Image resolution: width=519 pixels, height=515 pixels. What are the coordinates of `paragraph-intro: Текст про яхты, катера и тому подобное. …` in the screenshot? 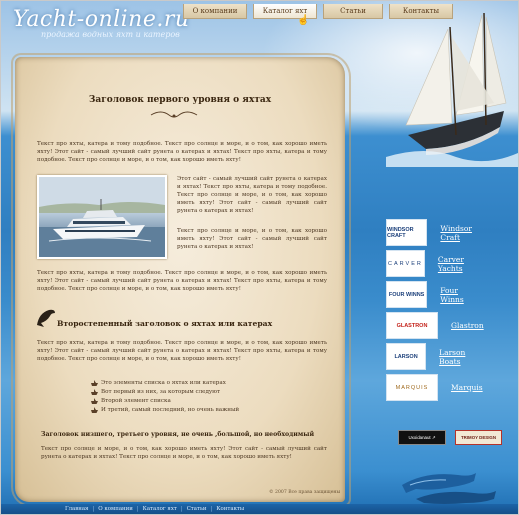 It's located at (182, 152).